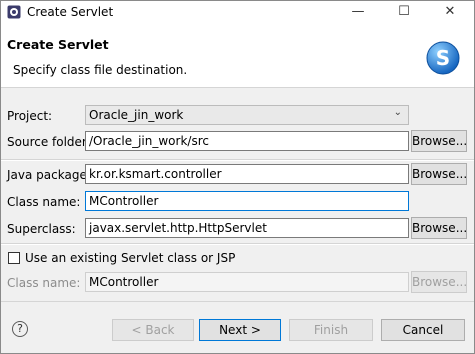 This screenshot has height=354, width=475. I want to click on cancel-button: Cancel, so click(423, 330).